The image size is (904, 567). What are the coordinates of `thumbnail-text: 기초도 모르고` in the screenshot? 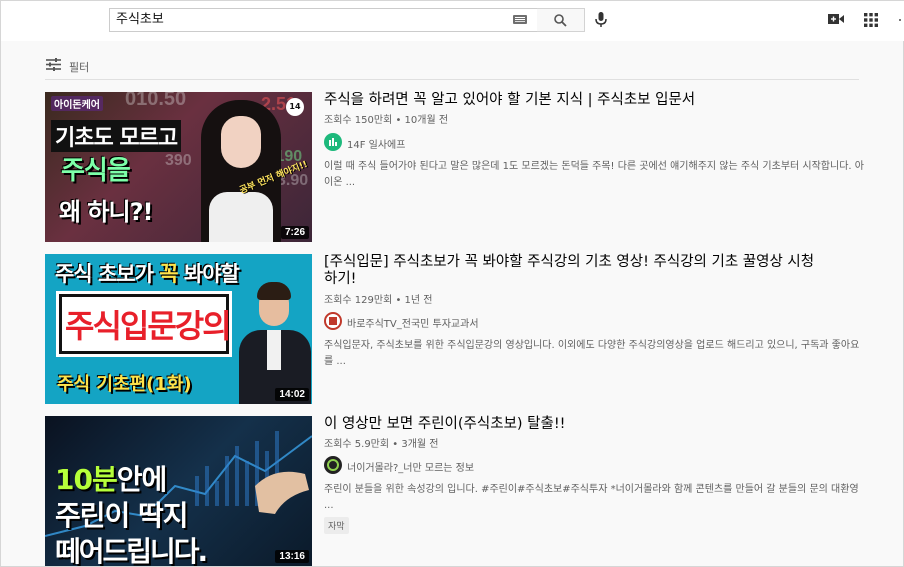 It's located at (116, 136).